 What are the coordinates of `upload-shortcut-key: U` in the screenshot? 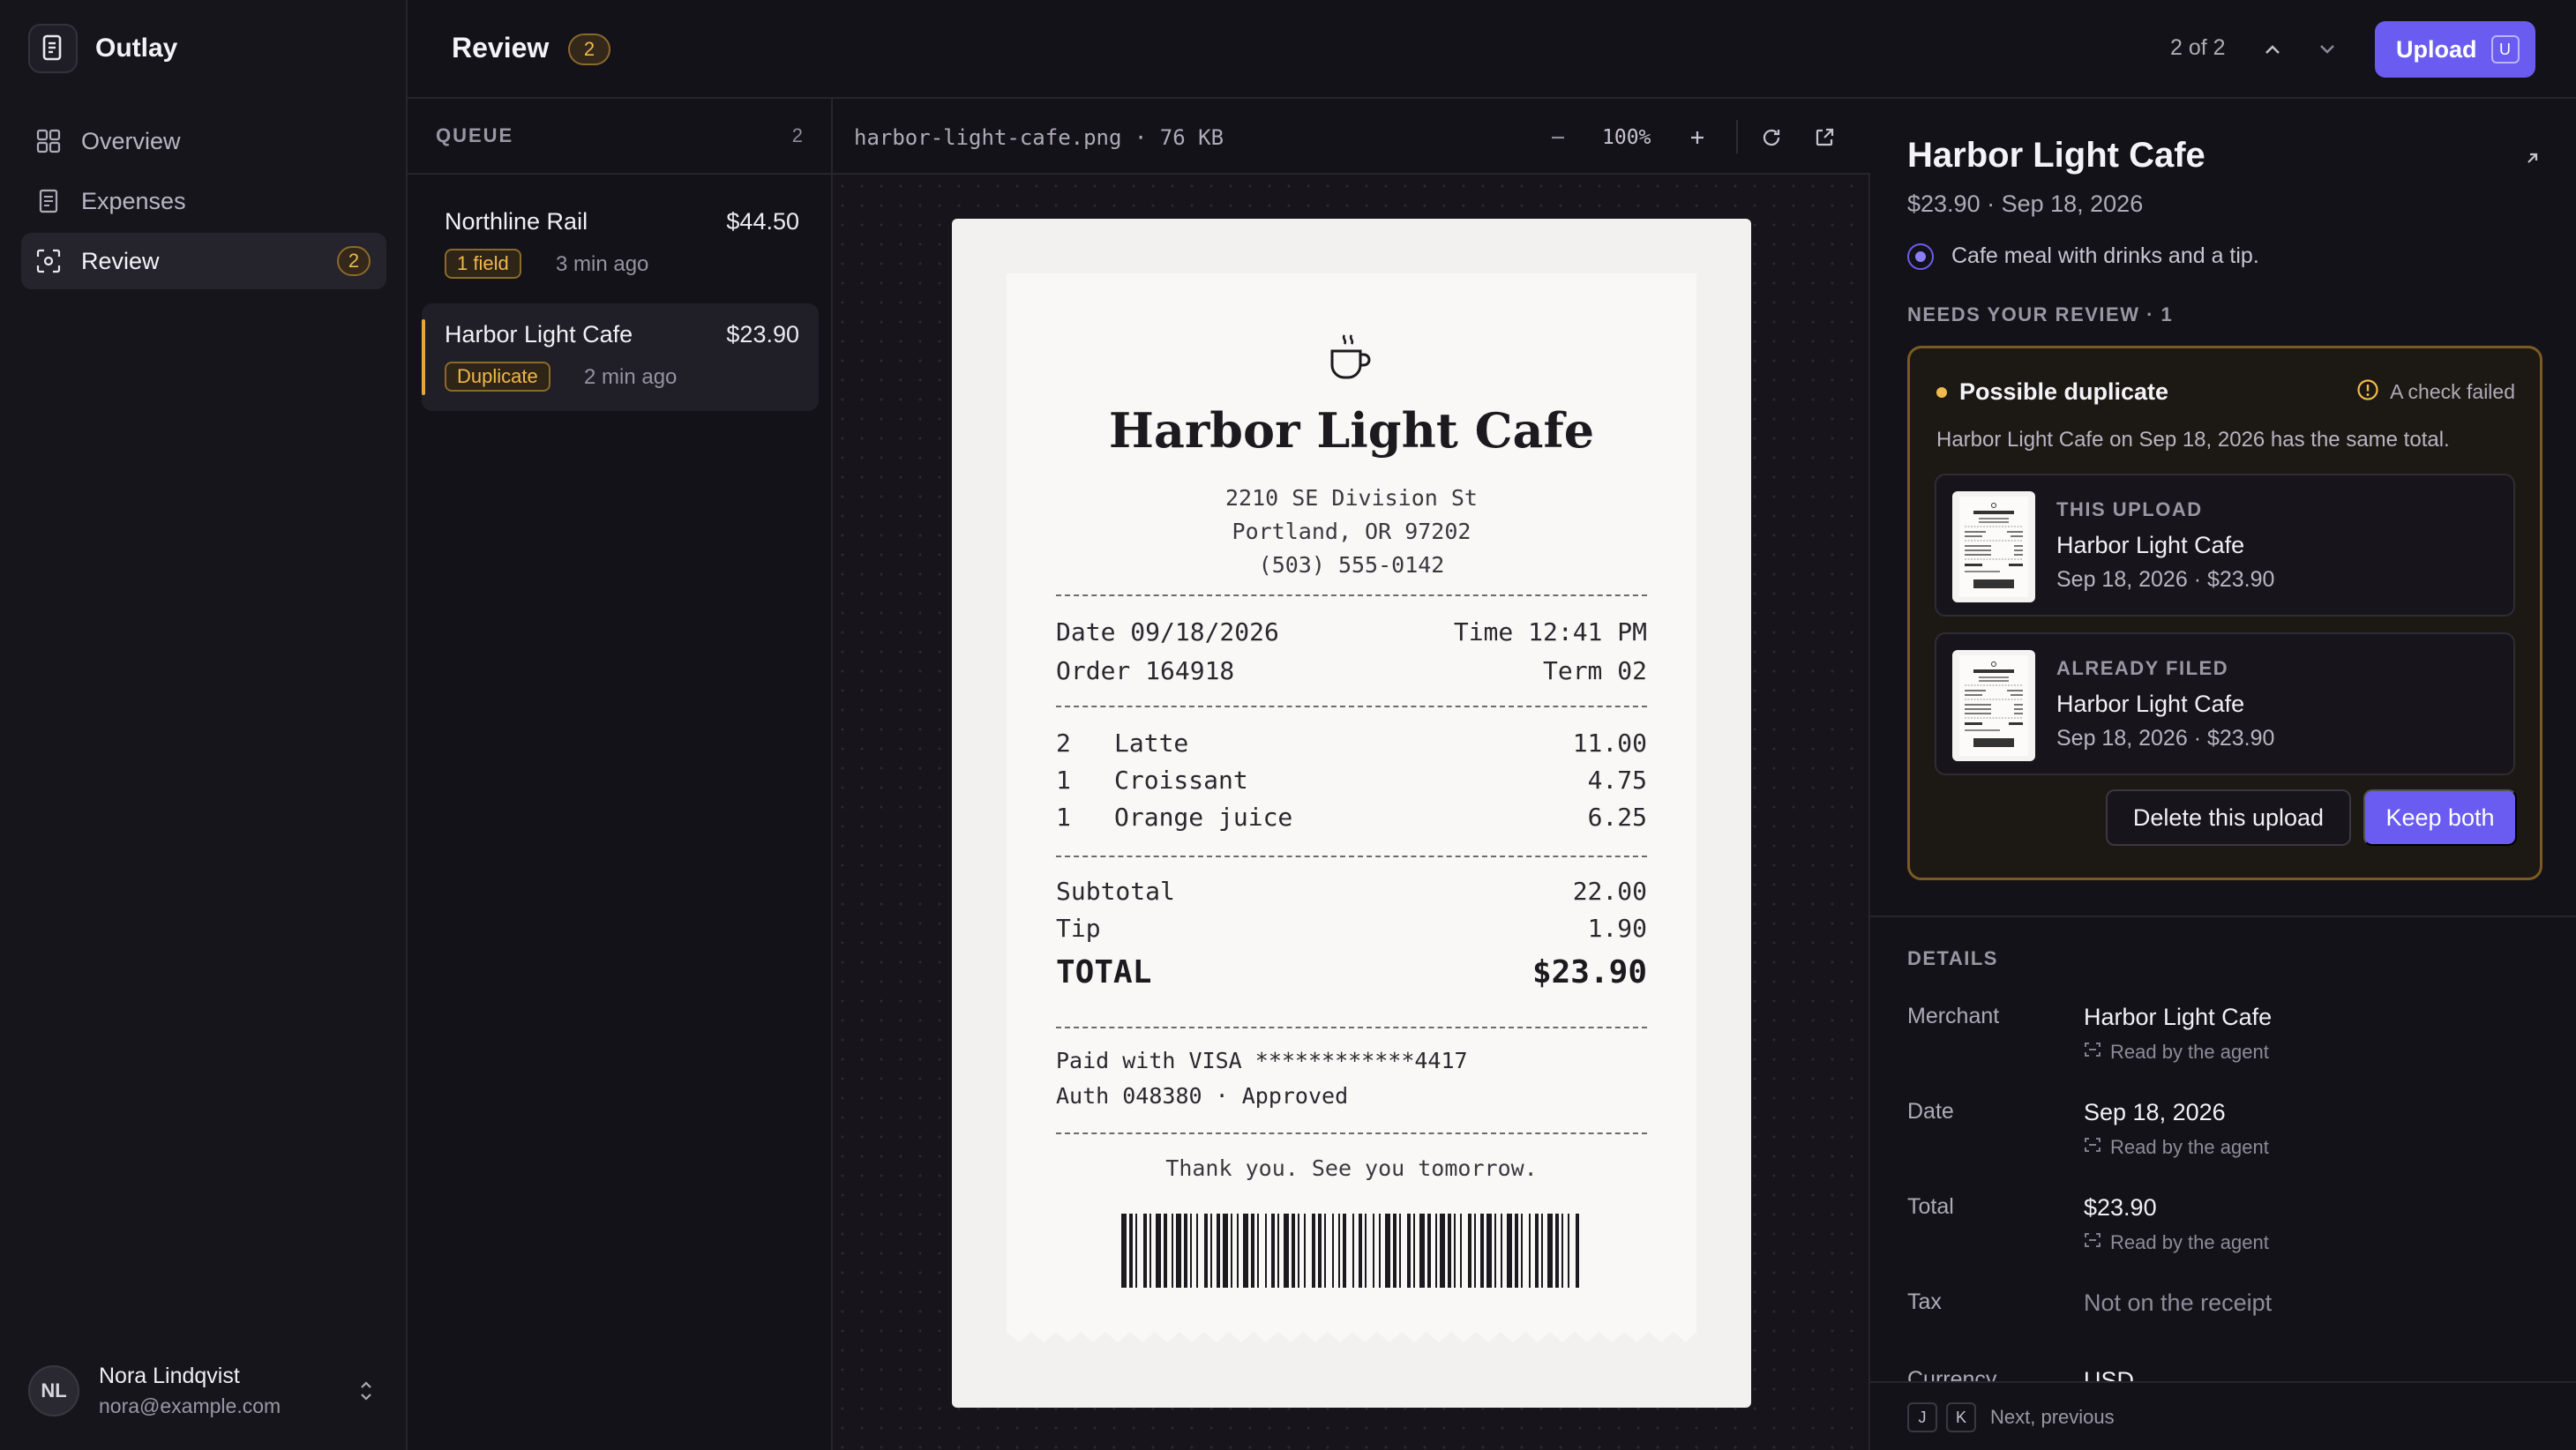 It's located at (2505, 49).